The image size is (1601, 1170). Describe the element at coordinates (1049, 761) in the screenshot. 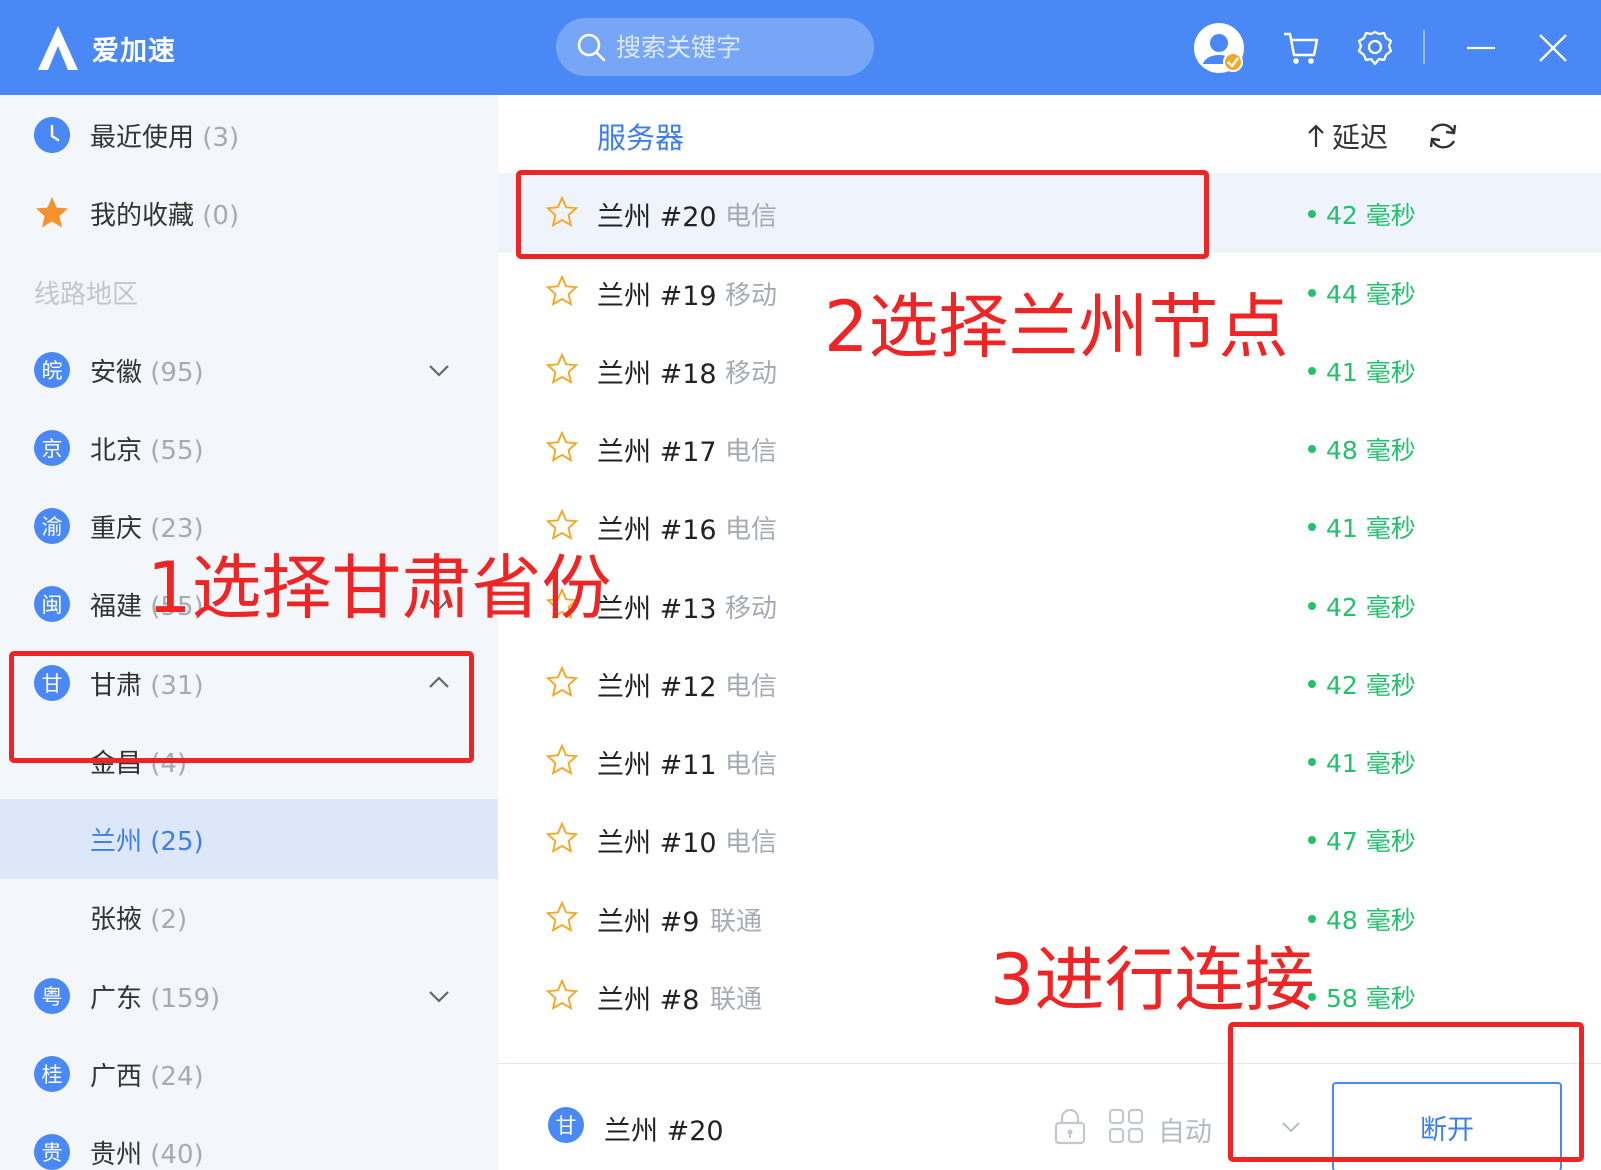

I see `server-row: 兰州 #11 电信 41 毫秒` at that location.